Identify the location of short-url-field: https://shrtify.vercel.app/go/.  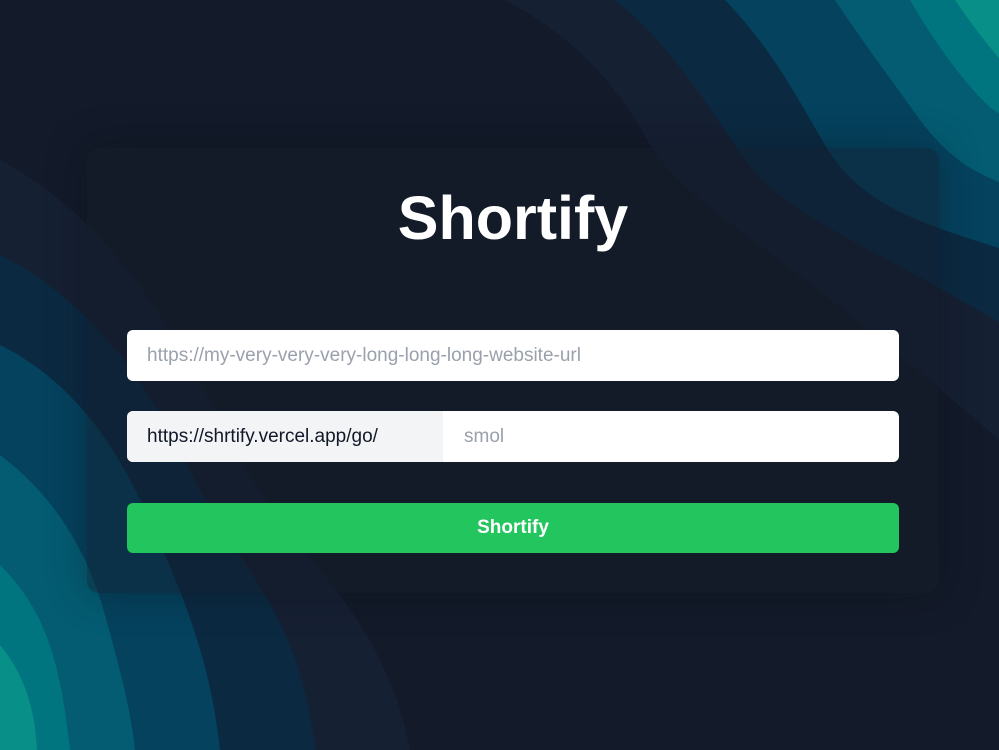
(513, 436).